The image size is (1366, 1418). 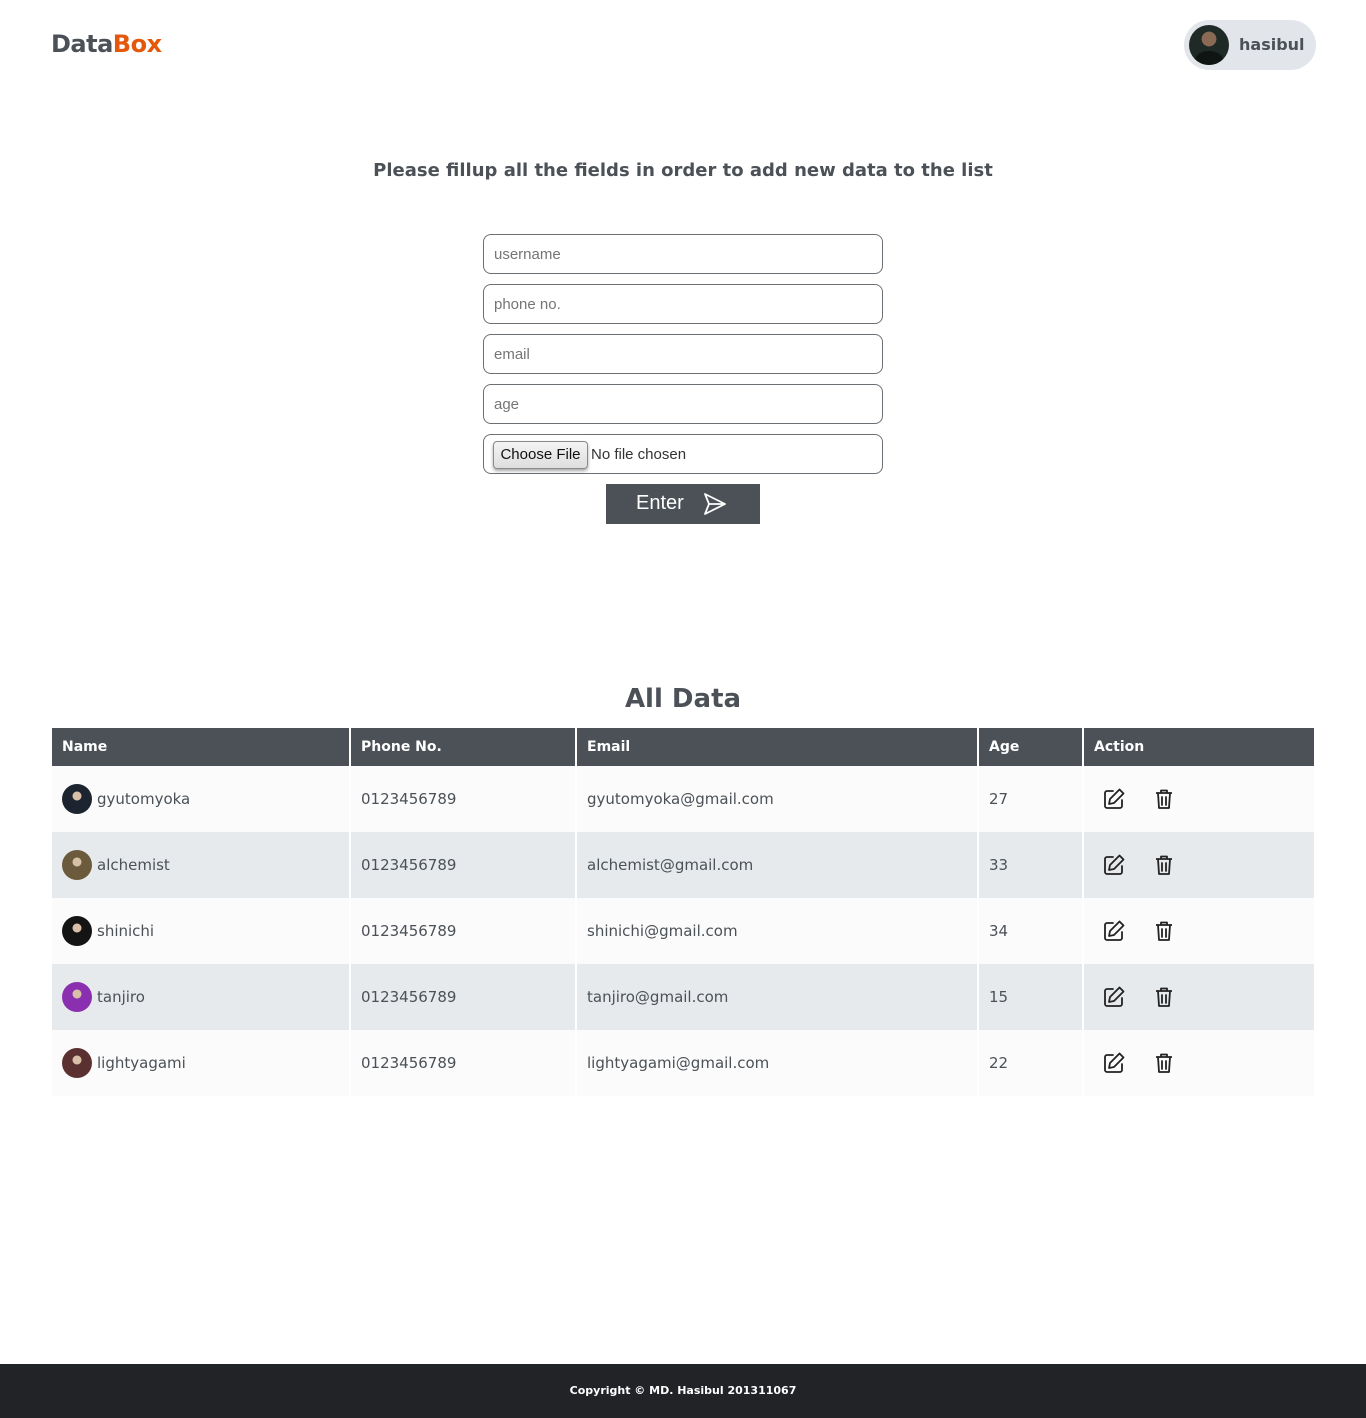 I want to click on header-action: Action, so click(x=1198, y=747).